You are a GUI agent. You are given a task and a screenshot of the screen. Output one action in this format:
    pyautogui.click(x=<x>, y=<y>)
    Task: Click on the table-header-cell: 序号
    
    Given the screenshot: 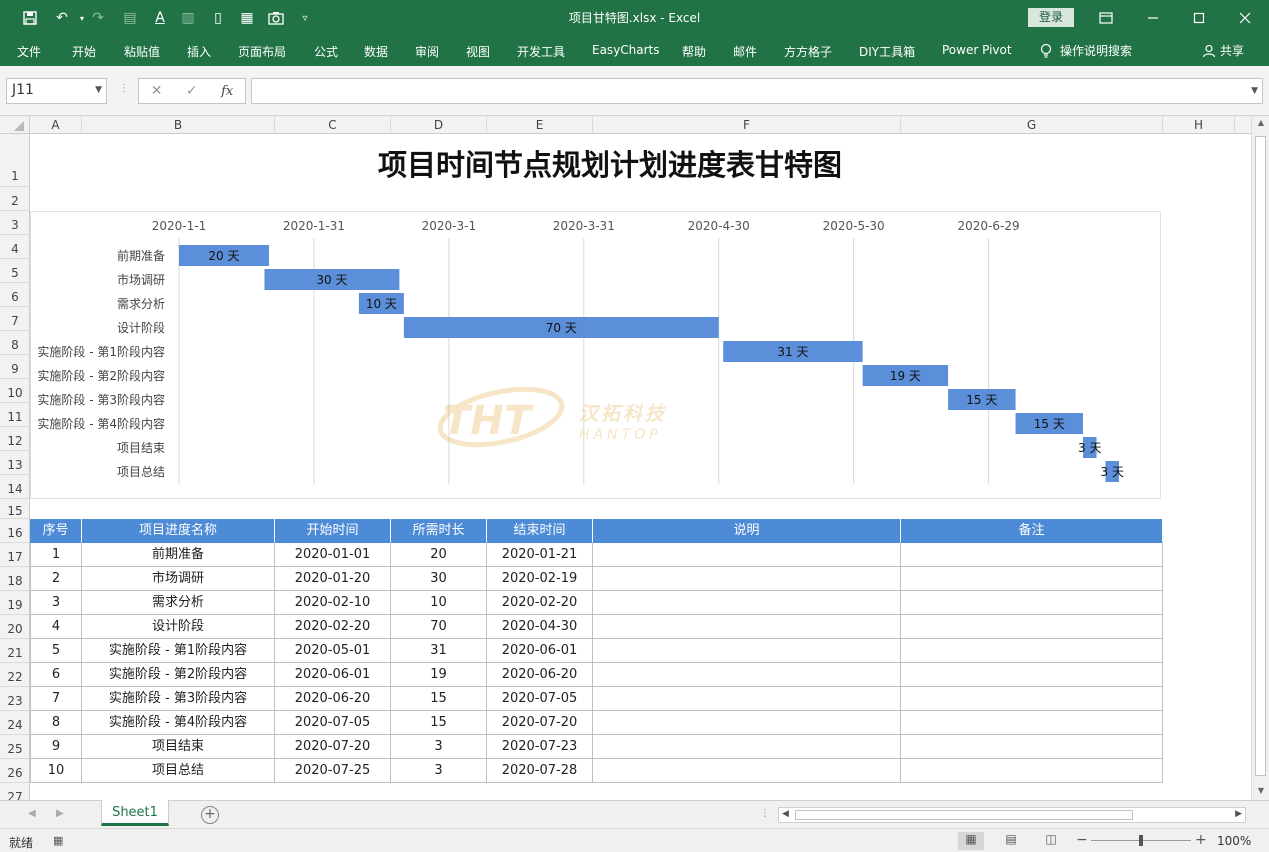 What is the action you would take?
    pyautogui.click(x=56, y=531)
    